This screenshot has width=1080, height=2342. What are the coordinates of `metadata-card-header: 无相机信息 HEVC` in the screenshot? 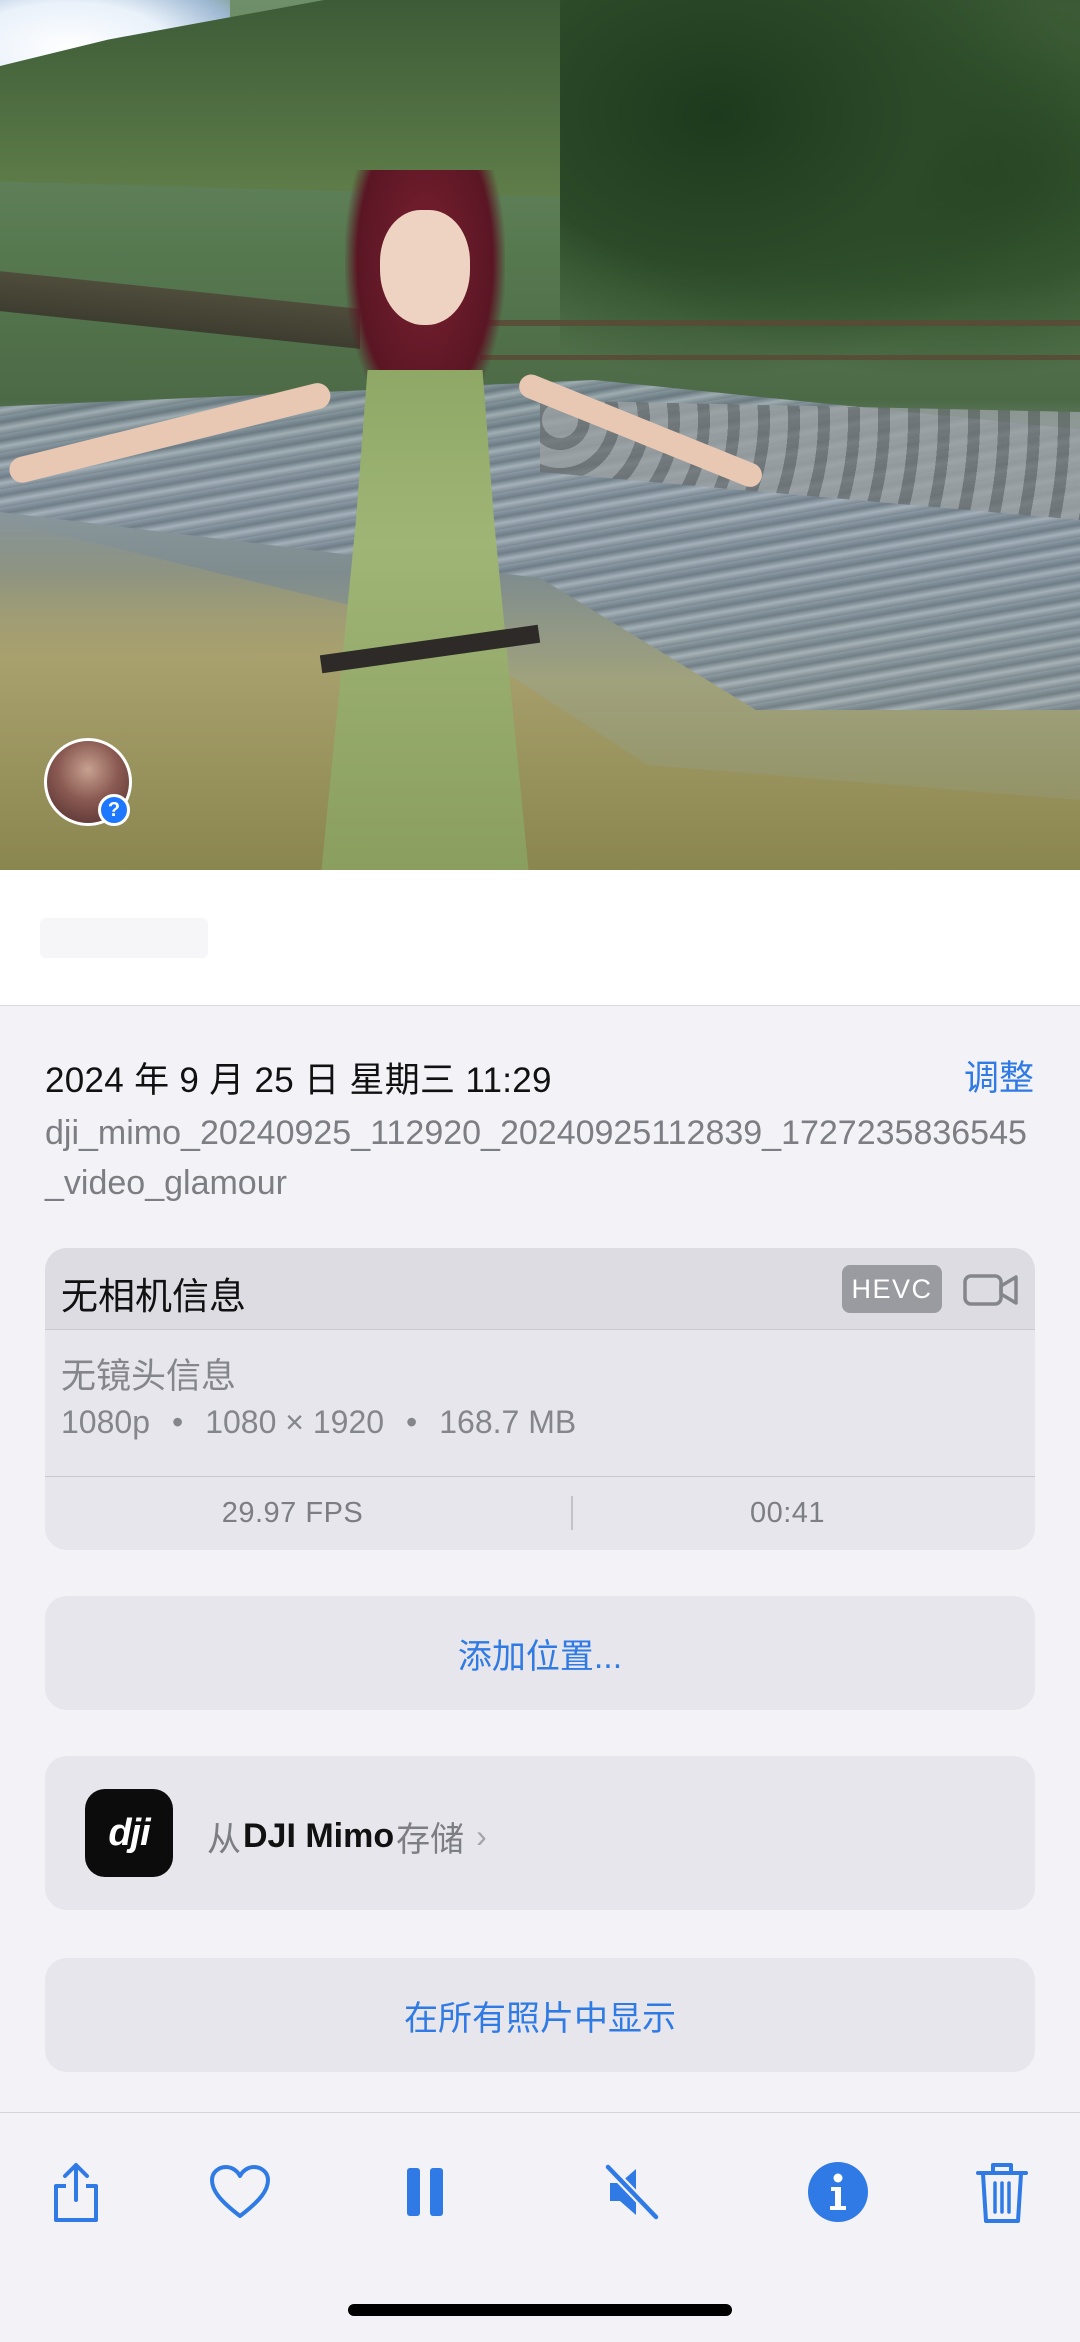 It's located at (540, 1289).